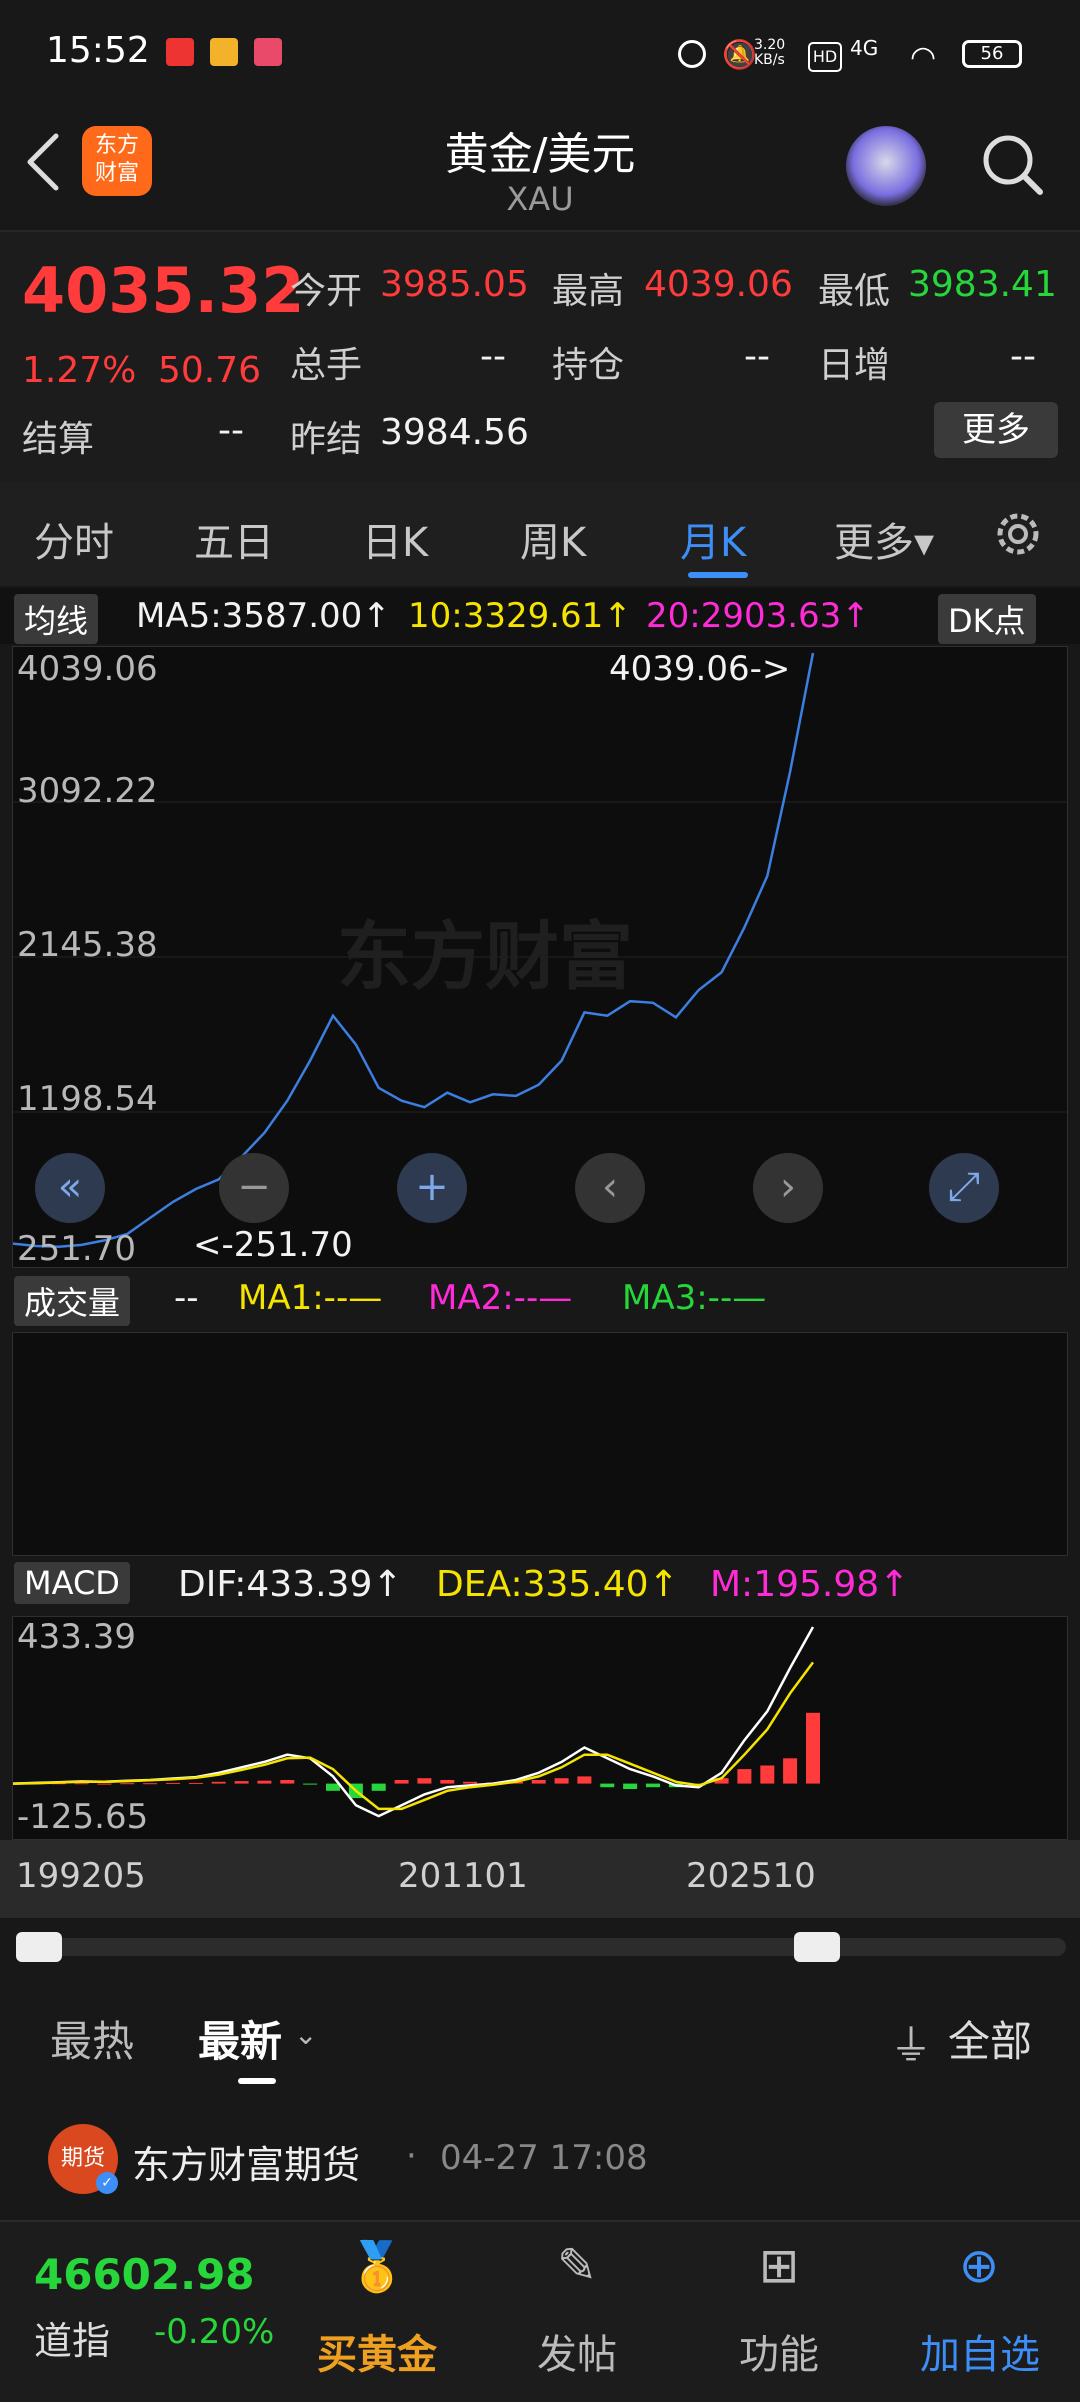 This screenshot has width=1080, height=2402. Describe the element at coordinates (310, 1298) in the screenshot. I see `volume-ma1: MA1:--—` at that location.